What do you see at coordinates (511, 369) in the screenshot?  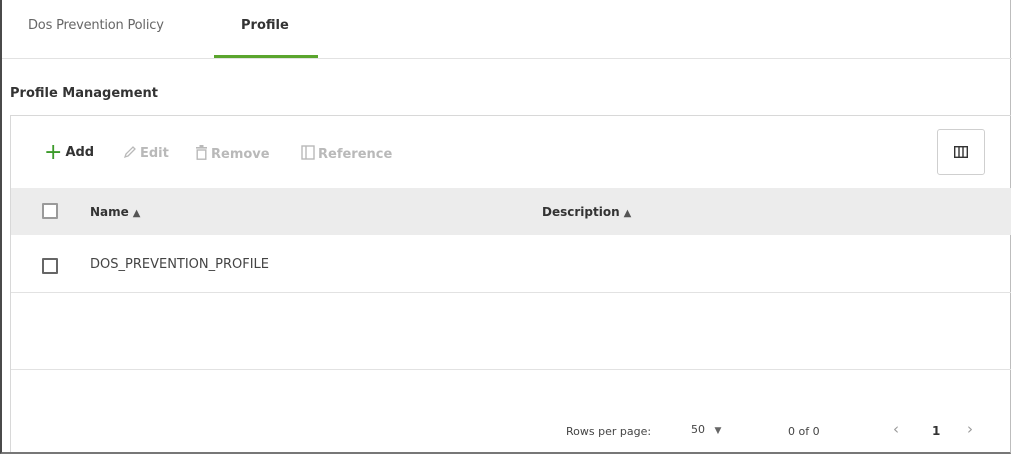 I see `footer-divider` at bounding box center [511, 369].